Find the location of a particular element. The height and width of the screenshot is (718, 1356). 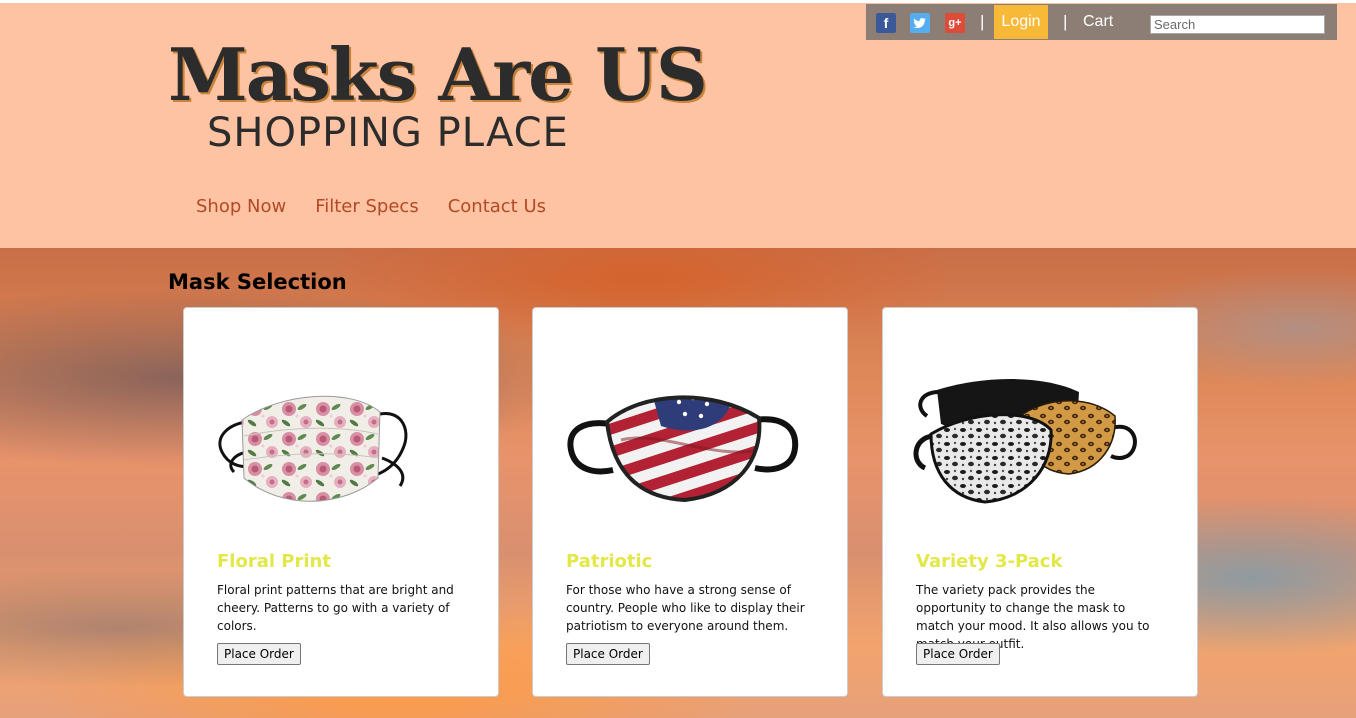

cart-link: Cart is located at coordinates (1098, 22).